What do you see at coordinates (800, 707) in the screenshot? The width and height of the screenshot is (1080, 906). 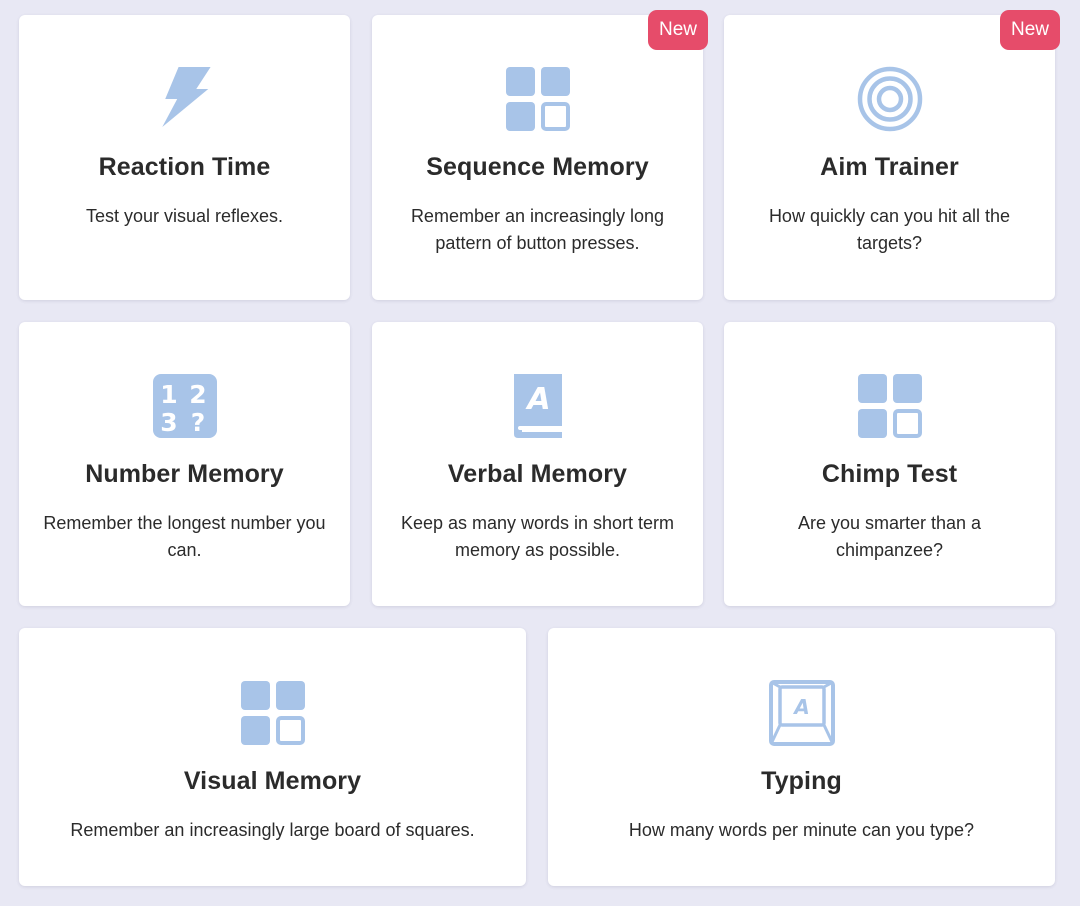 I see `keyboard-key-letter: A` at bounding box center [800, 707].